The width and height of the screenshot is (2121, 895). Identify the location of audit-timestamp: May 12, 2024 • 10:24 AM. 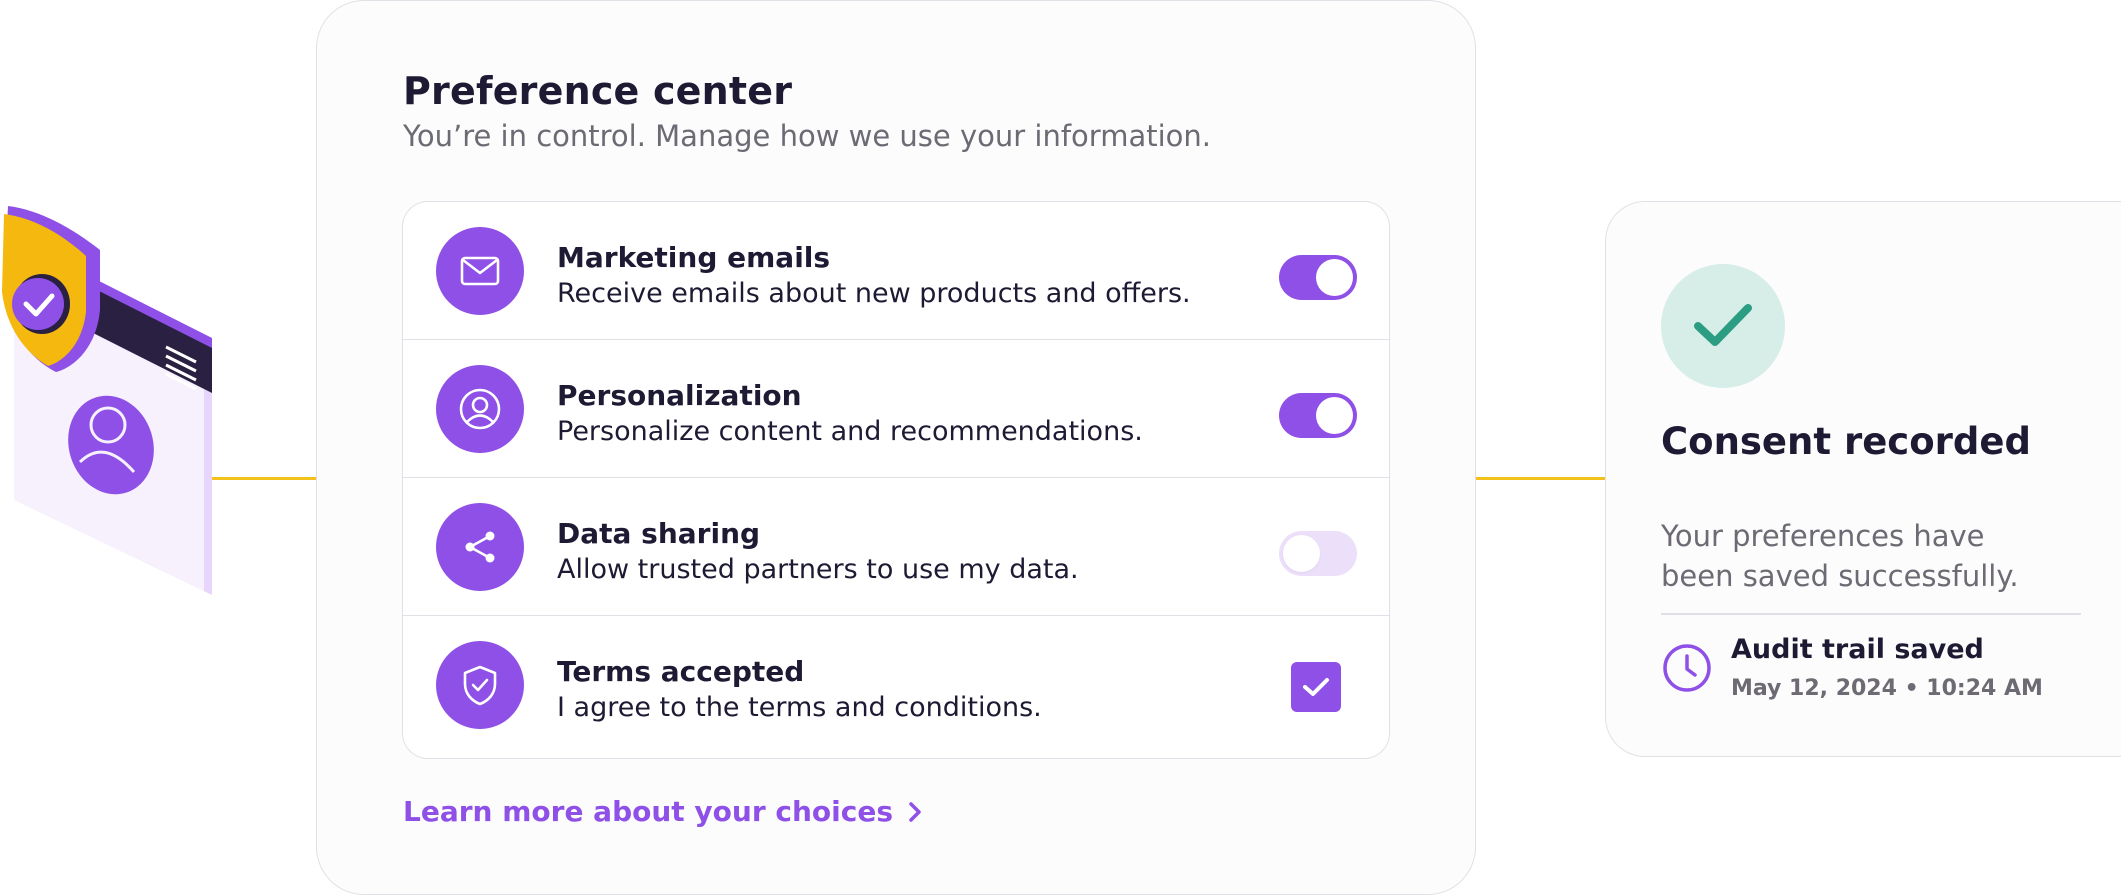
(1887, 688).